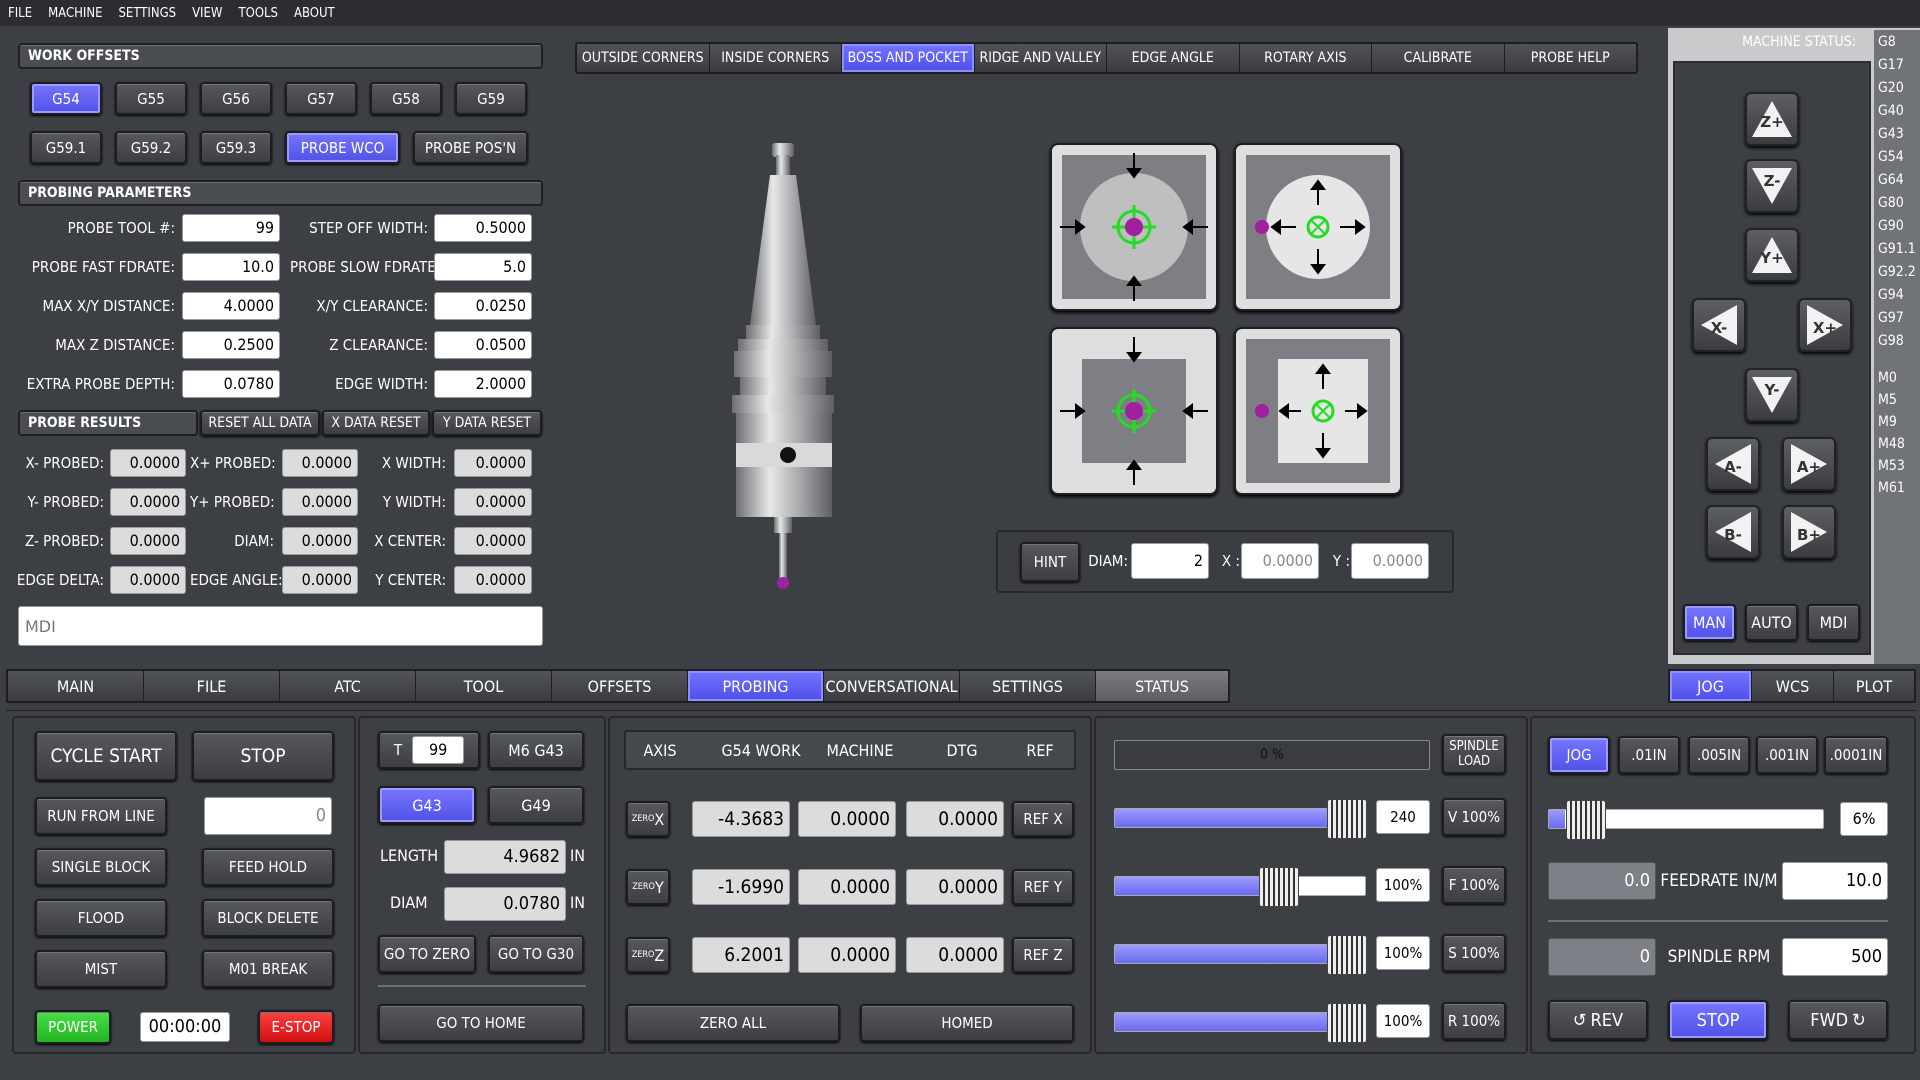  I want to click on rapid-override-reset-button: V 100%, so click(1474, 817).